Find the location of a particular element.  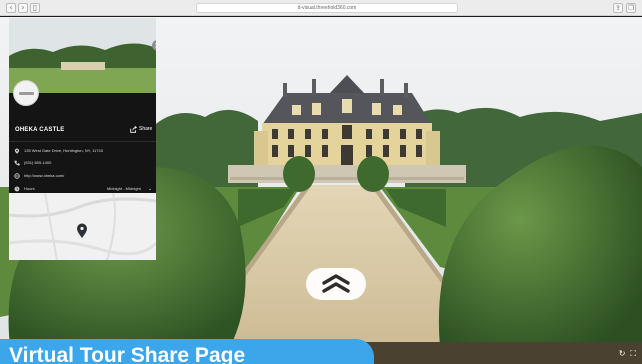

location-map is located at coordinates (82, 226).